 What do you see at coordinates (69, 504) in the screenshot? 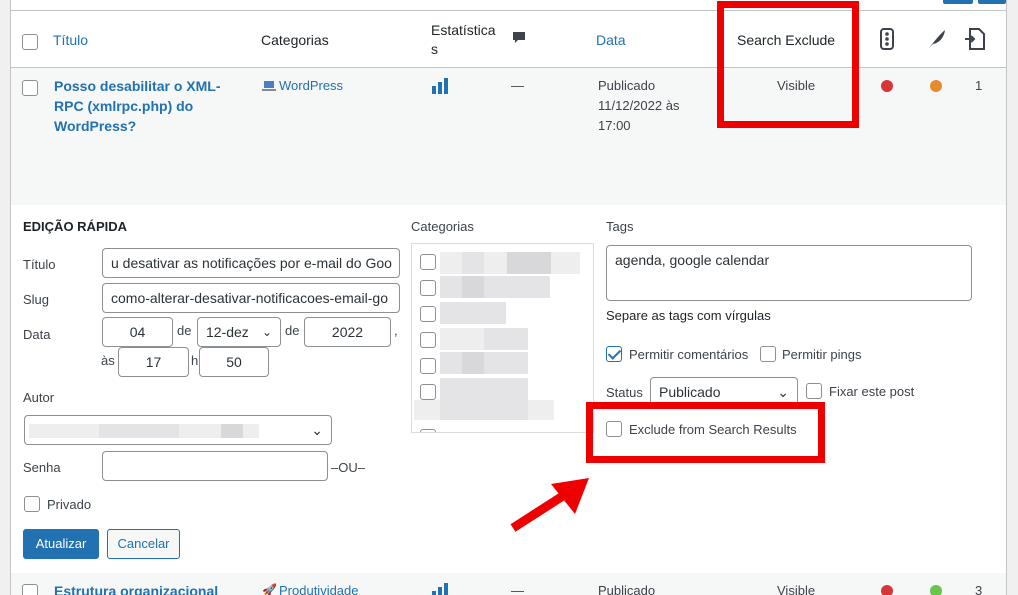
I see `private-label: Privado` at bounding box center [69, 504].